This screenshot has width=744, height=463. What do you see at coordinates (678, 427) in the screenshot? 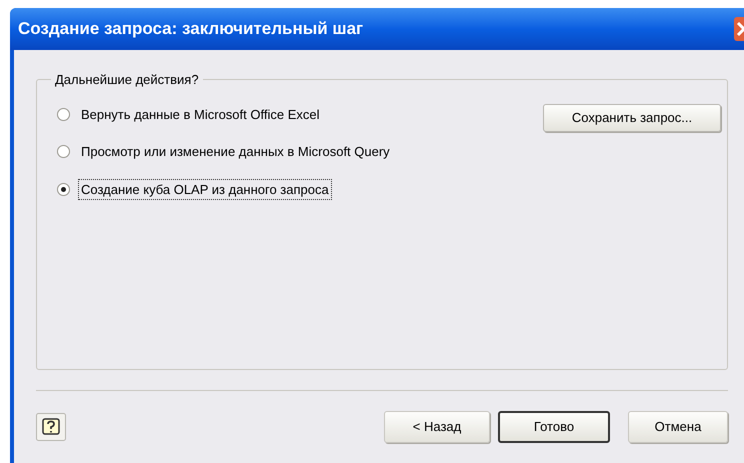
I see `dialog-button: Отмена` at bounding box center [678, 427].